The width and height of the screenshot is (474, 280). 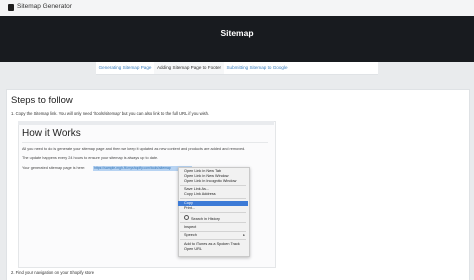 I want to click on menu-item-search-history: Search in History, so click(x=213, y=218).